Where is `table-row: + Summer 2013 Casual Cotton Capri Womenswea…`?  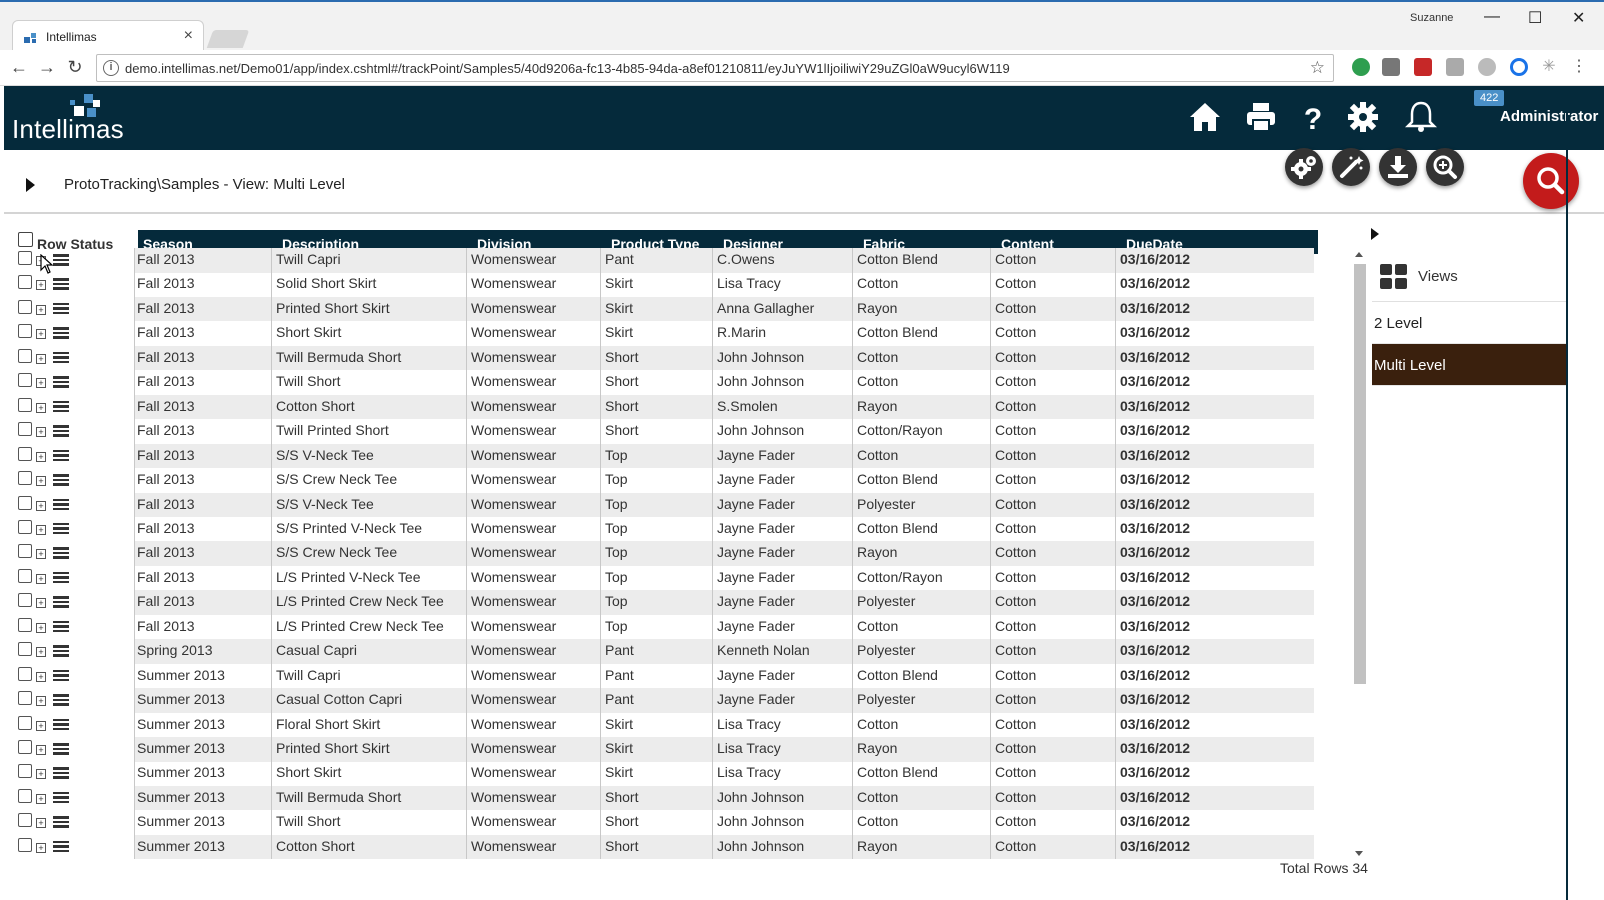 table-row: + Summer 2013 Casual Cotton Capri Womenswea… is located at coordinates (661, 700).